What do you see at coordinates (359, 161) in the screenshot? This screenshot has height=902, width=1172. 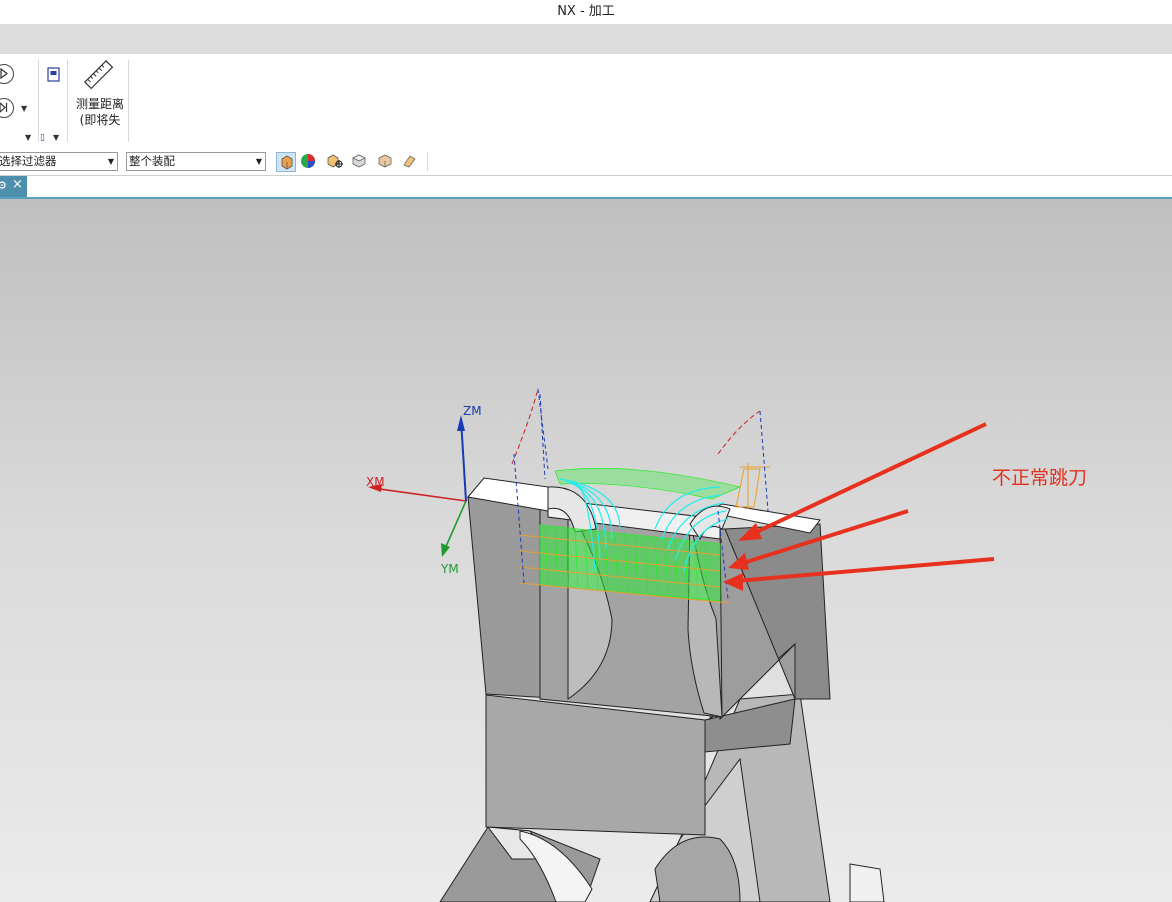 I see `solid-body-icon` at bounding box center [359, 161].